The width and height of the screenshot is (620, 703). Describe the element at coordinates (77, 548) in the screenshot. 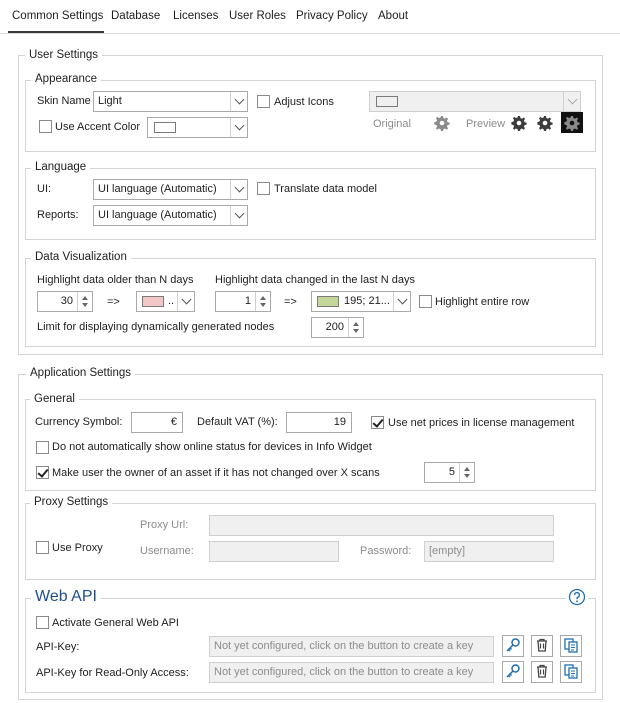

I see `use-proxy-label: Use Proxy` at that location.